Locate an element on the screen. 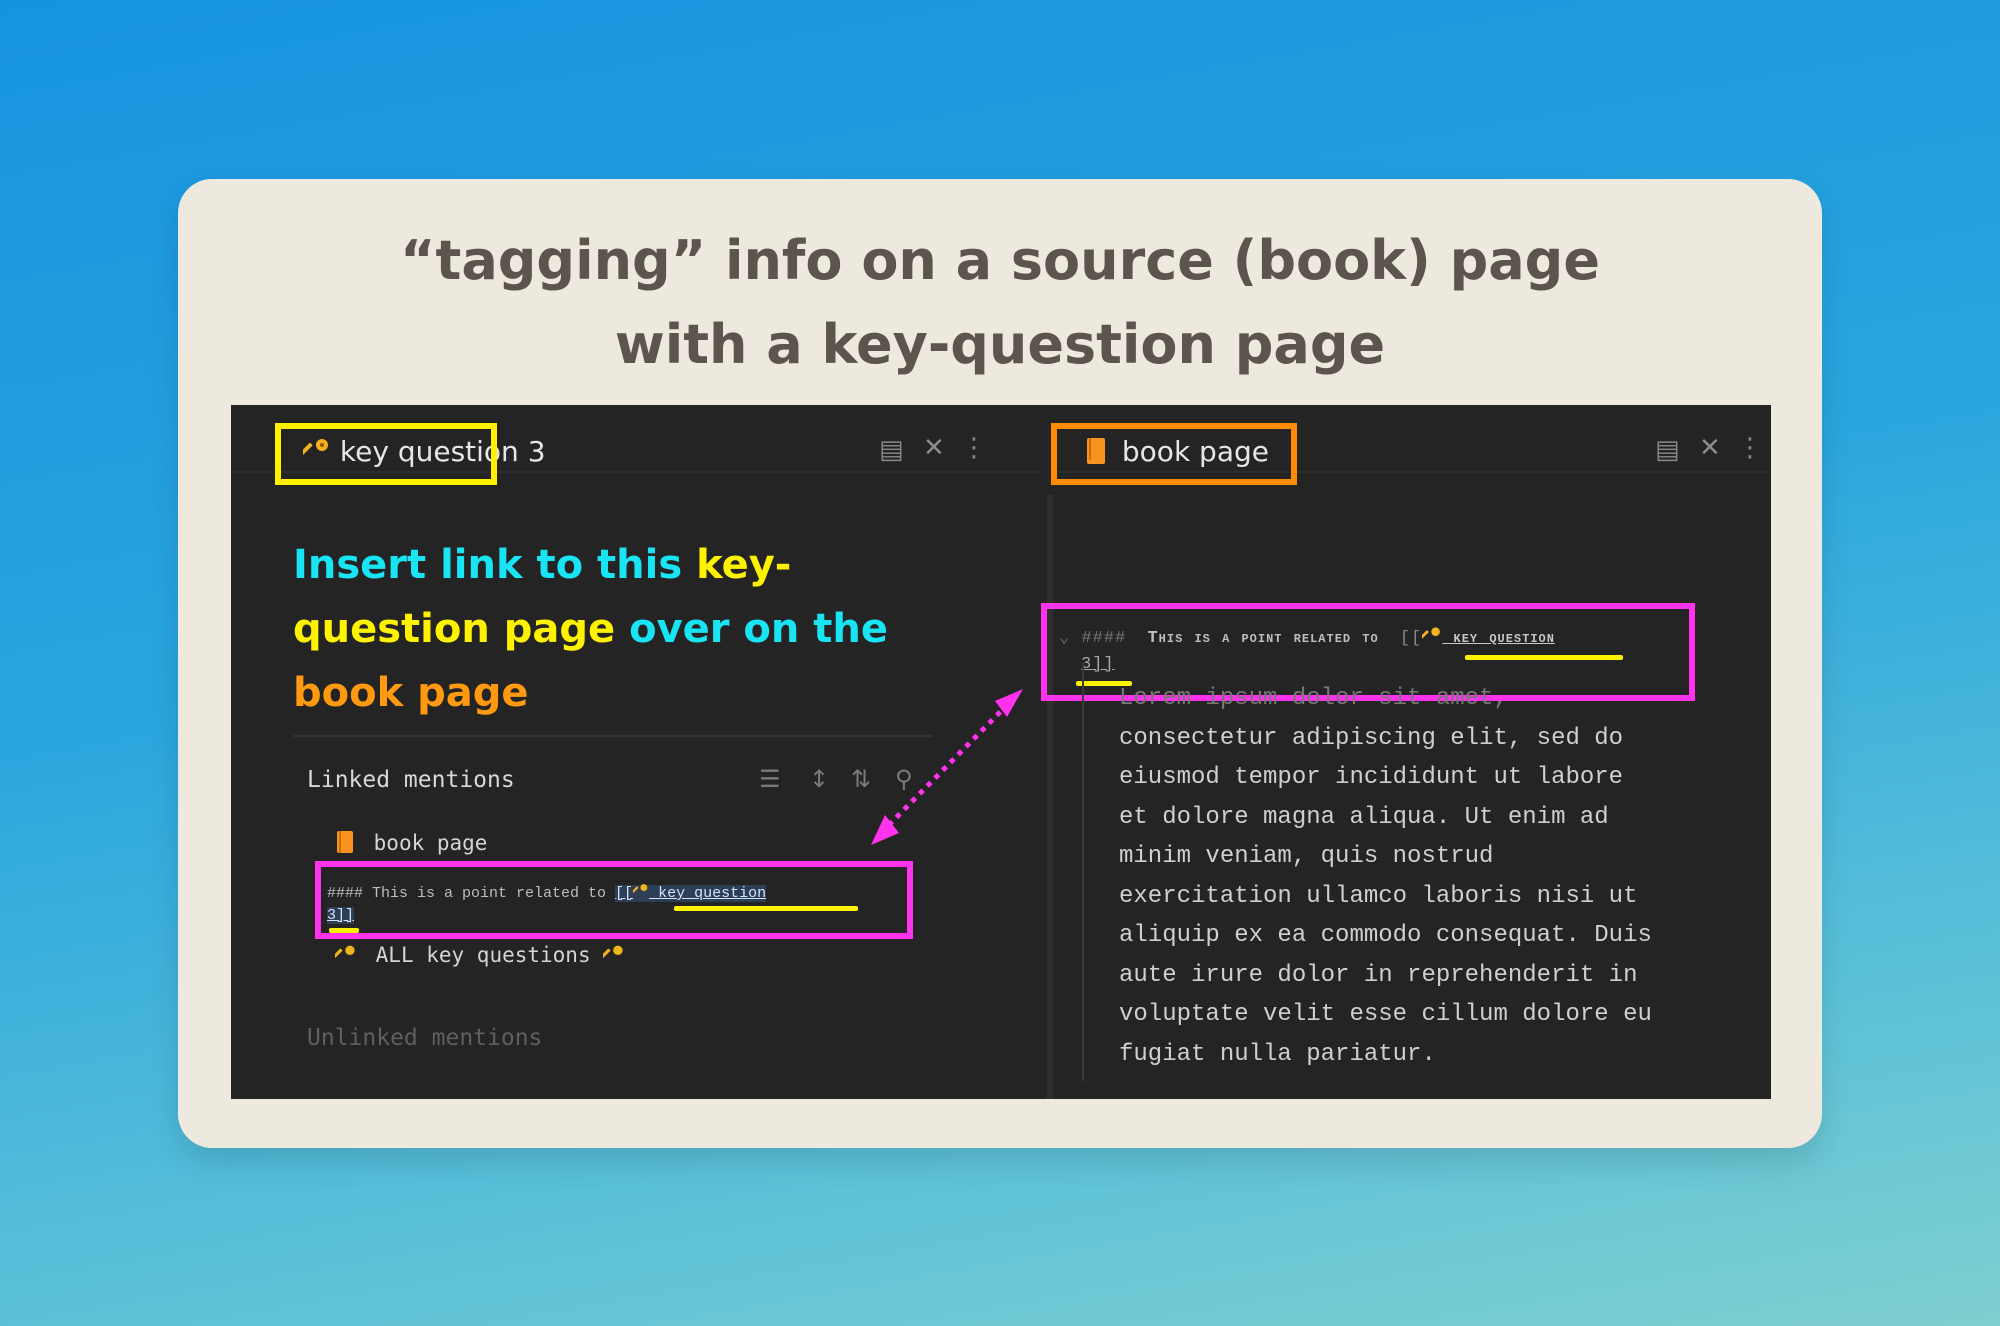 Image resolution: width=2000 pixels, height=1326 pixels. headline-line-1: “tagging” info on a source (book) page is located at coordinates (1000, 260).